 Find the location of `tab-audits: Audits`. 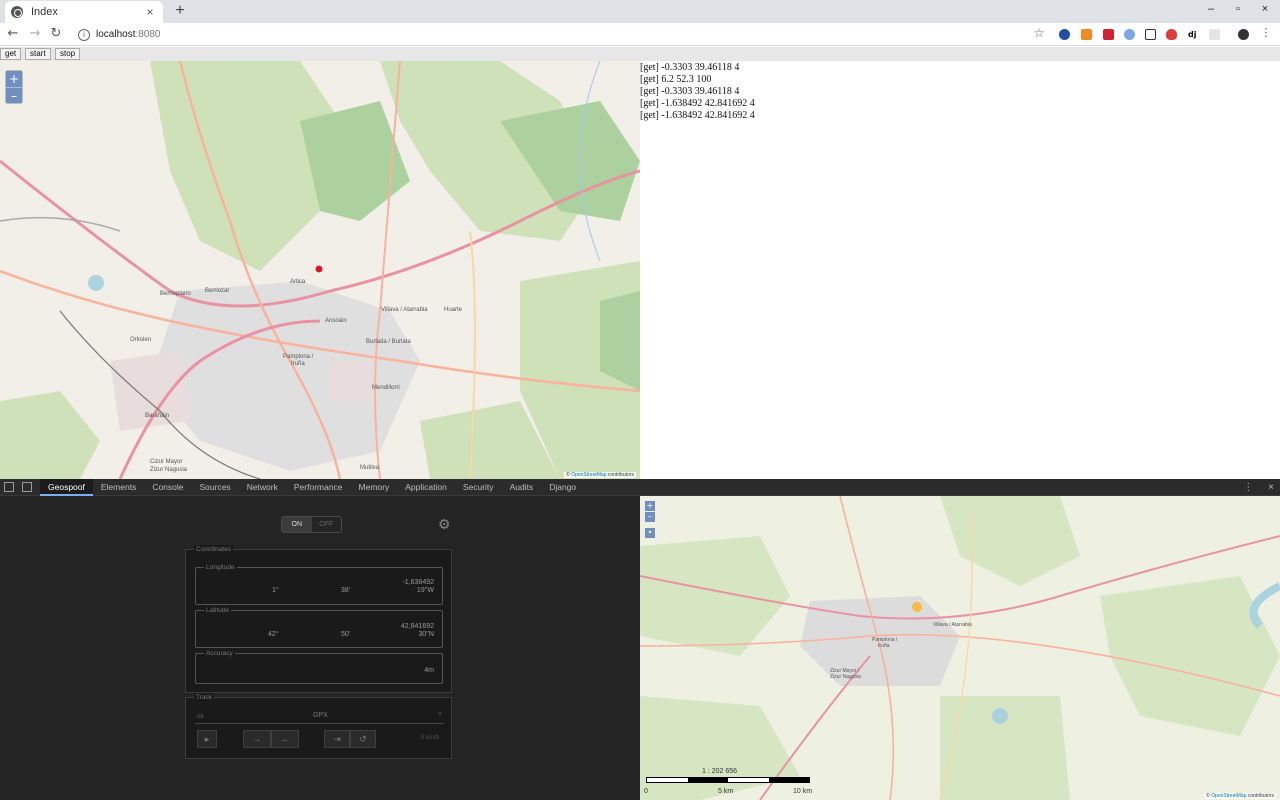

tab-audits: Audits is located at coordinates (522, 487).